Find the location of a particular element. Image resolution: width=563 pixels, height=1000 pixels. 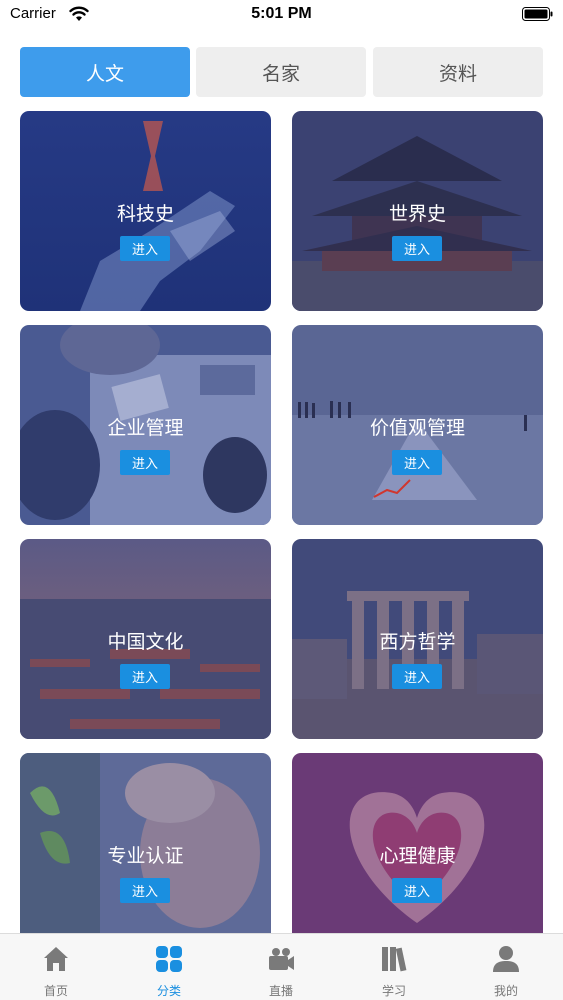

clock-time: 5:01 PM is located at coordinates (281, 13).